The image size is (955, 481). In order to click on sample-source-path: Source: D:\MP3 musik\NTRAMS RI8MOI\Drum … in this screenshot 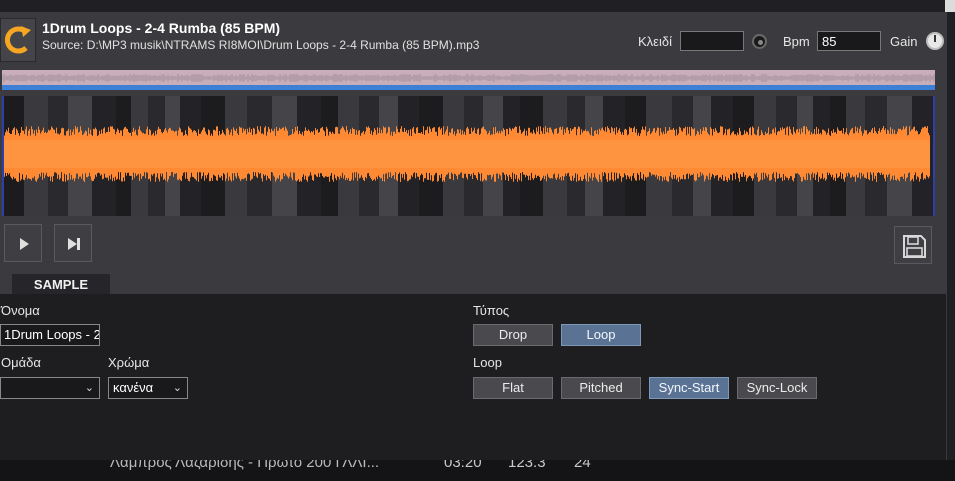, I will do `click(261, 45)`.